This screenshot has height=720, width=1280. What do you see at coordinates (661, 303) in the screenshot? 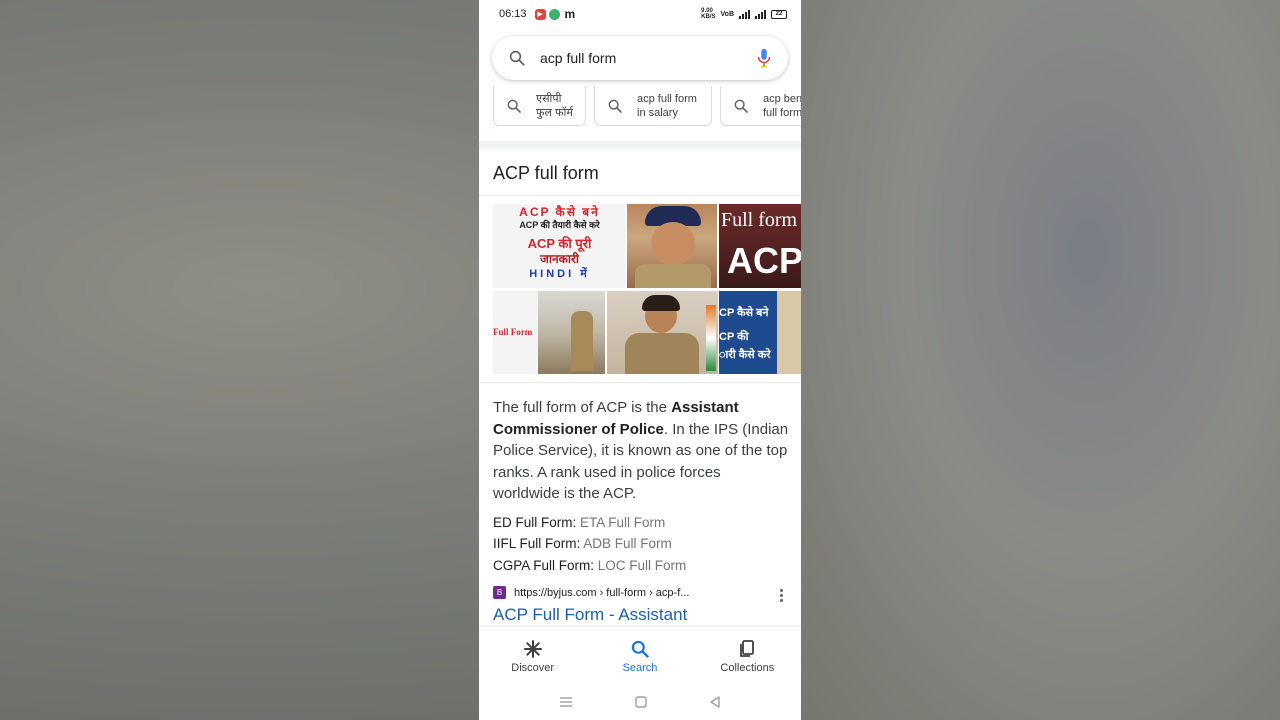
I see `officer-hair` at bounding box center [661, 303].